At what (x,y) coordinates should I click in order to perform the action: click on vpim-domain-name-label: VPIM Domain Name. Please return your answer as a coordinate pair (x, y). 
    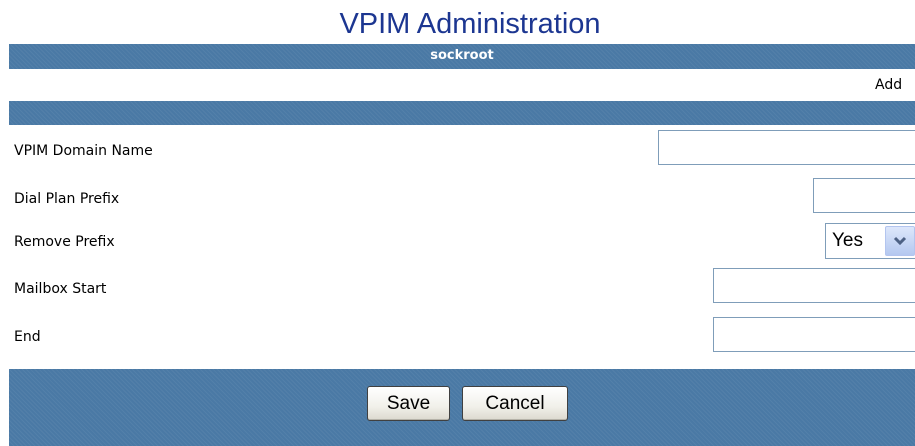
    Looking at the image, I should click on (83, 151).